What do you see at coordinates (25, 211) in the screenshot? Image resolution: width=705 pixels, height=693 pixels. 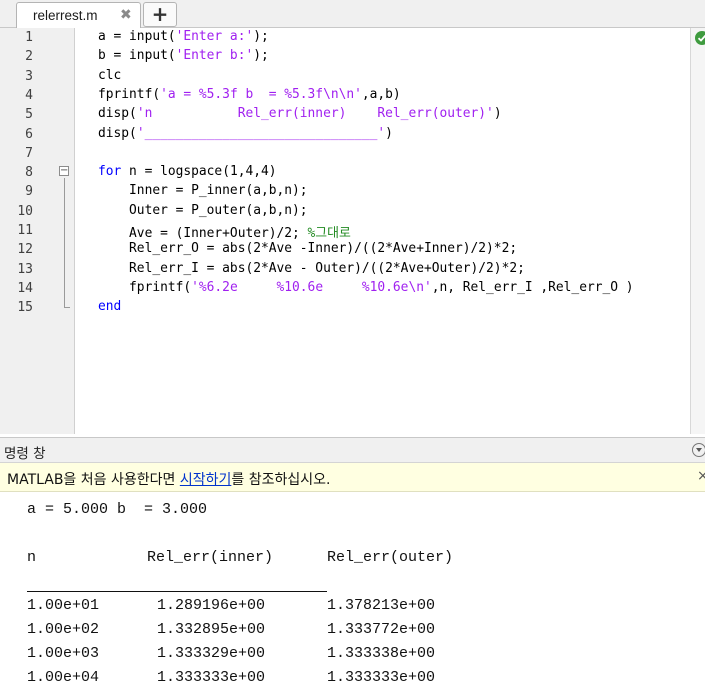 I see `line-number: 10` at bounding box center [25, 211].